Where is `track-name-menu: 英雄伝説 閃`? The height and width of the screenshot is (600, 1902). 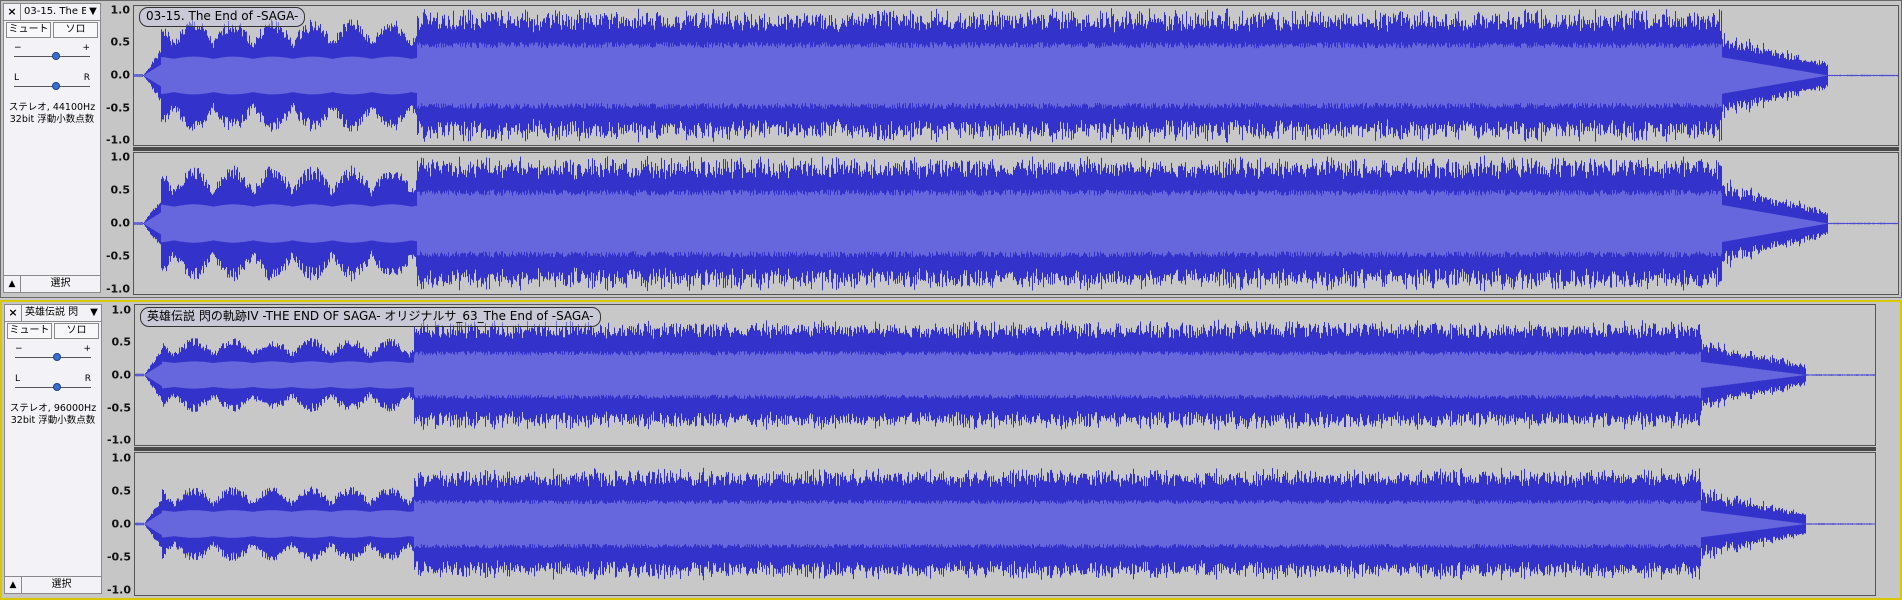 track-name-menu: 英雄伝説 閃 is located at coordinates (54, 313).